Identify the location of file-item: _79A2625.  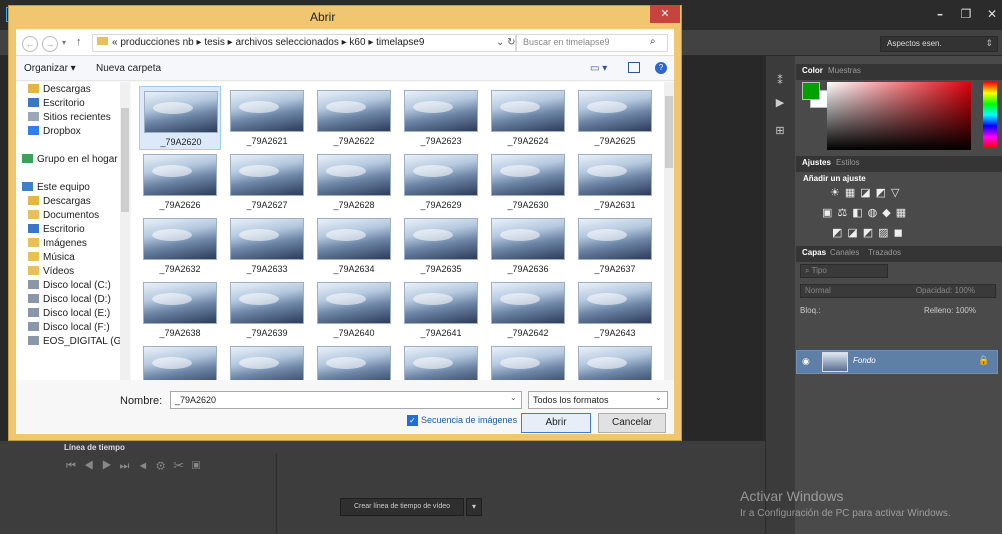
(615, 118).